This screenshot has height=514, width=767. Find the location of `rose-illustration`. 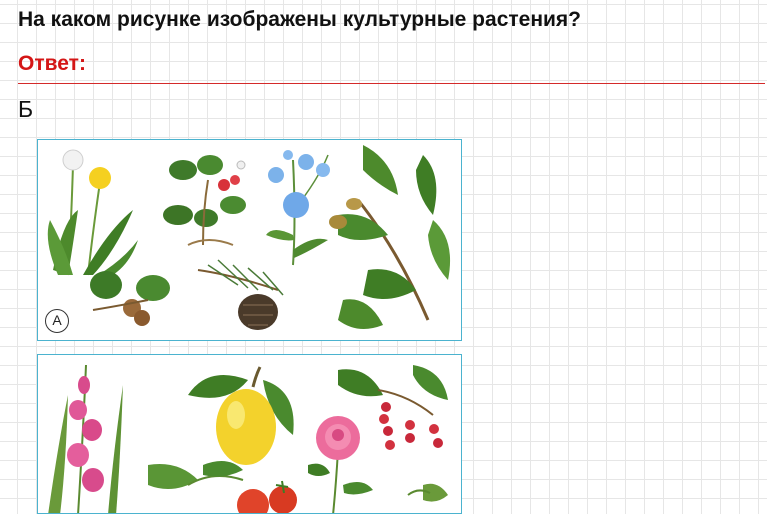

rose-illustration is located at coordinates (340, 464).